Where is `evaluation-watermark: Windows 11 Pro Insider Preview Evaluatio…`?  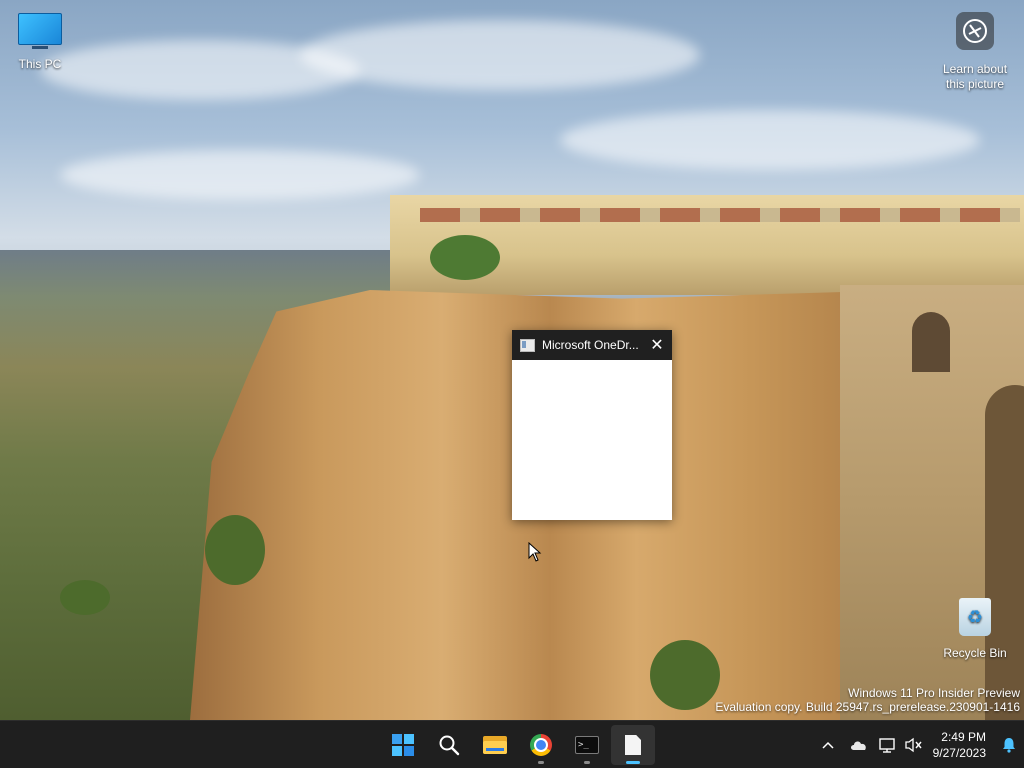 evaluation-watermark: Windows 11 Pro Insider Preview Evaluatio… is located at coordinates (867, 700).